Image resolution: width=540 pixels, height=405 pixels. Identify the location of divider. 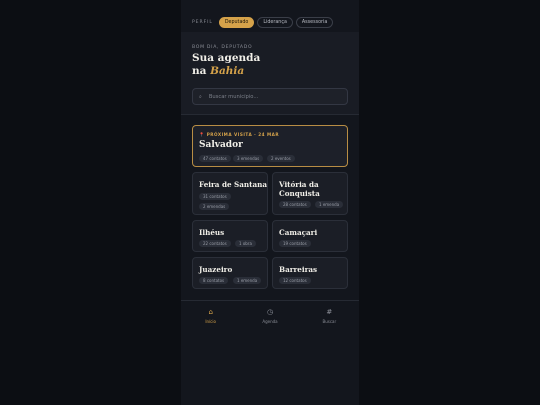
(270, 114).